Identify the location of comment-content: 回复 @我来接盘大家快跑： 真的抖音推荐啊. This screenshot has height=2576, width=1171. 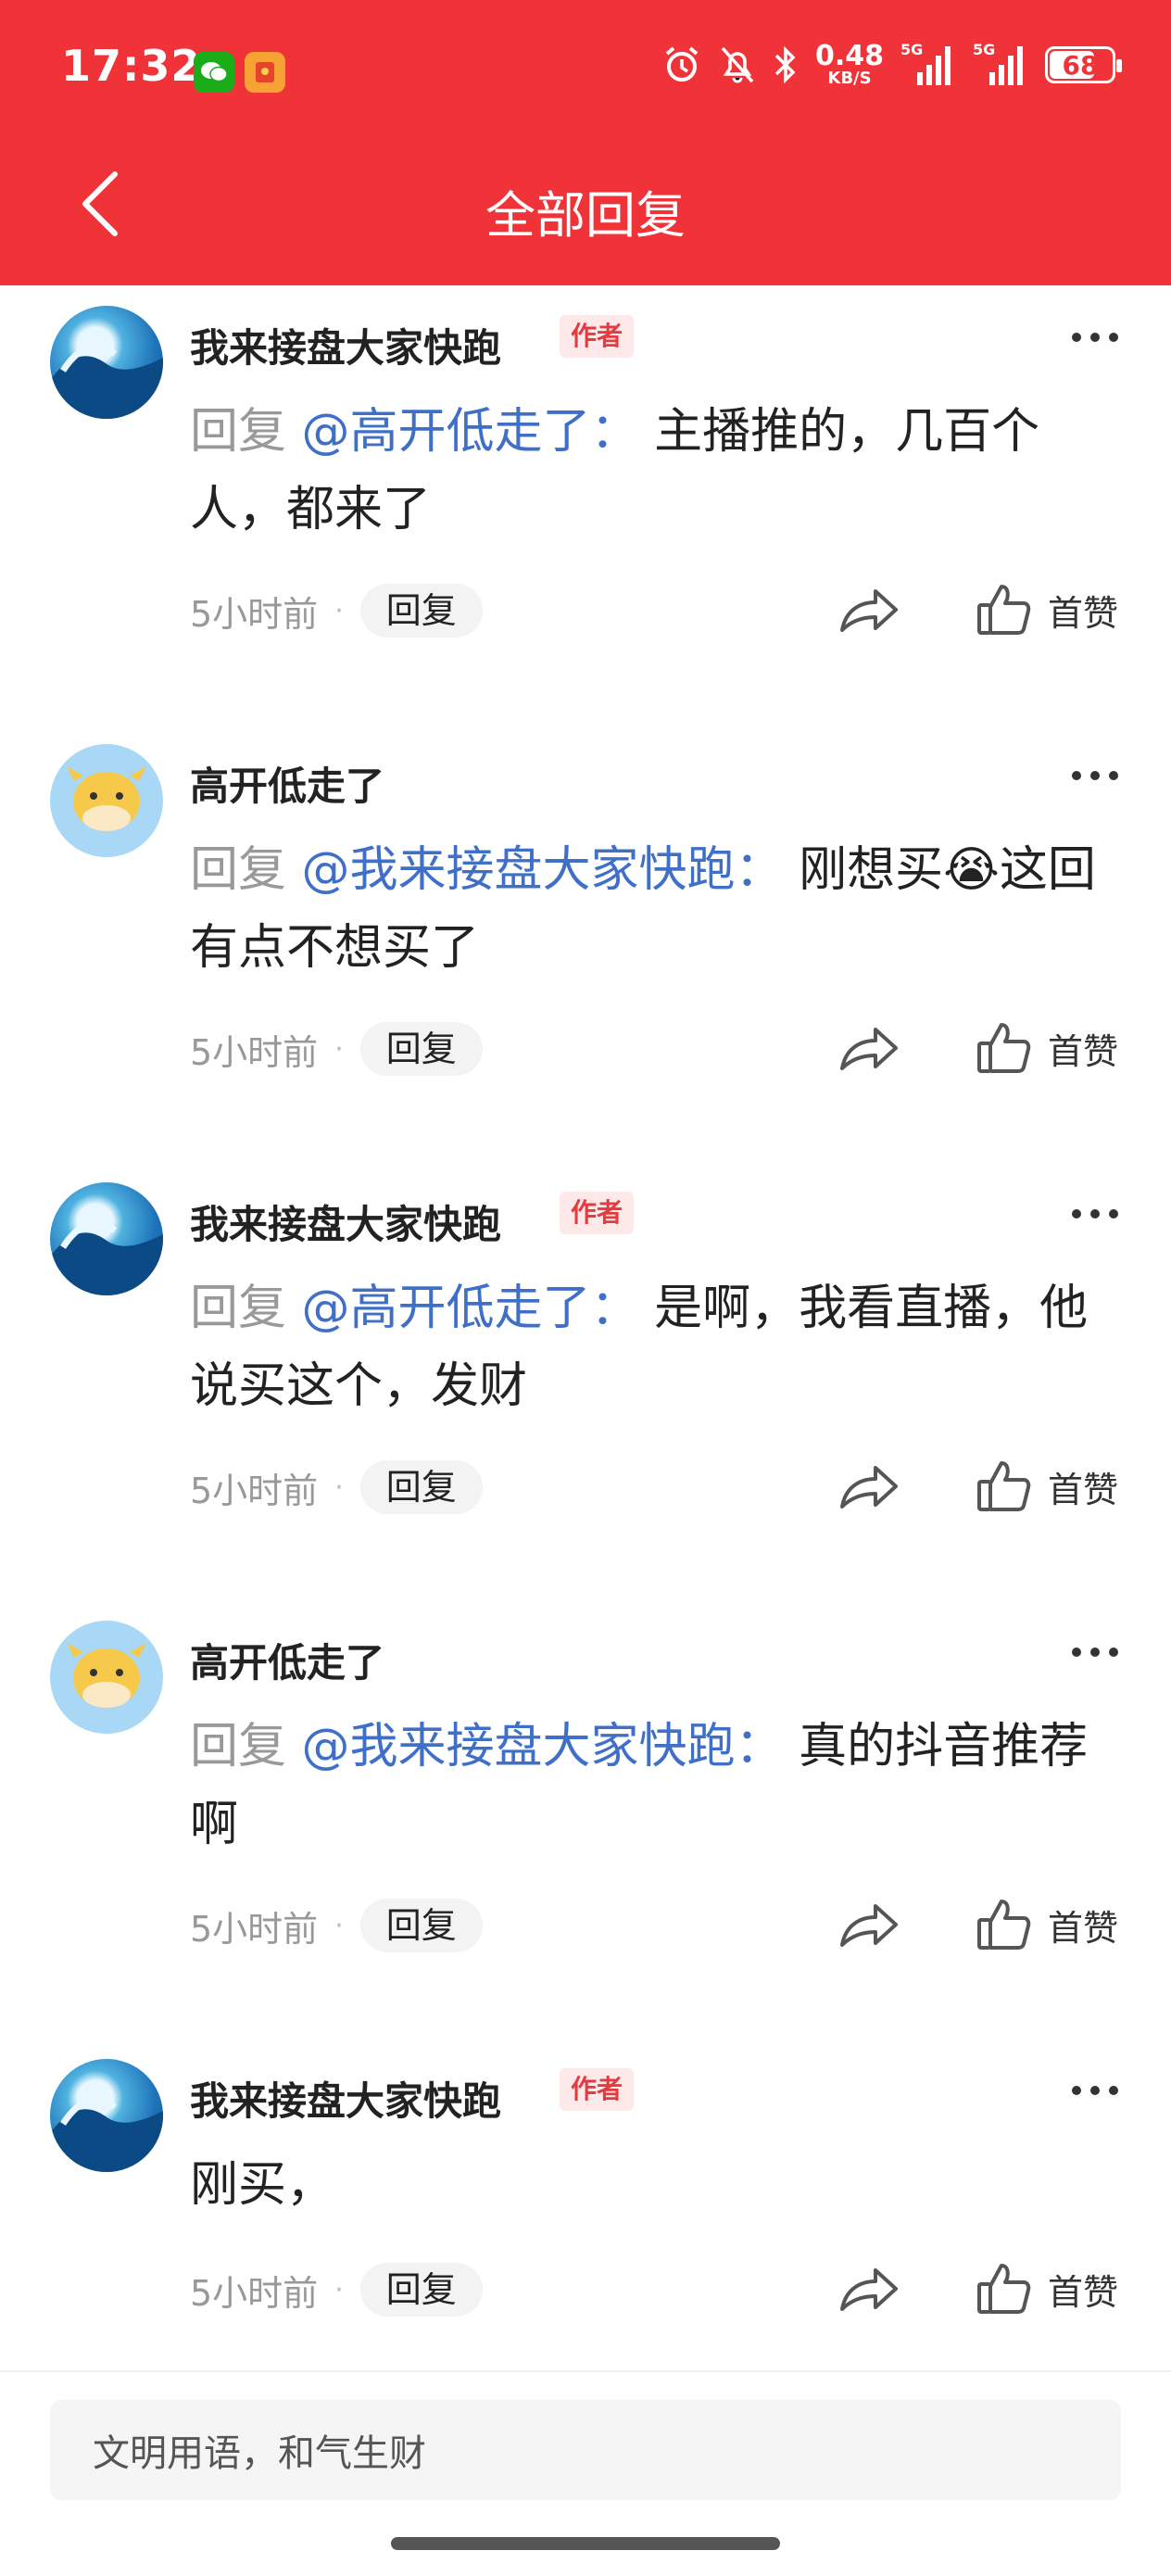
(640, 1785).